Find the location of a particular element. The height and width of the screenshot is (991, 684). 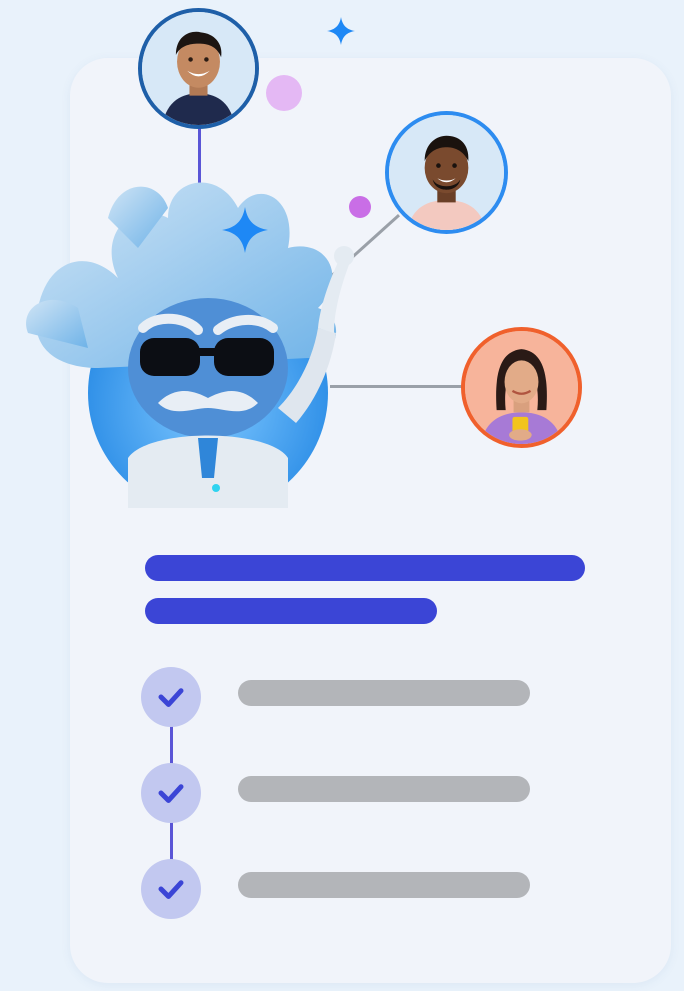

decor-dot-large is located at coordinates (284, 93).